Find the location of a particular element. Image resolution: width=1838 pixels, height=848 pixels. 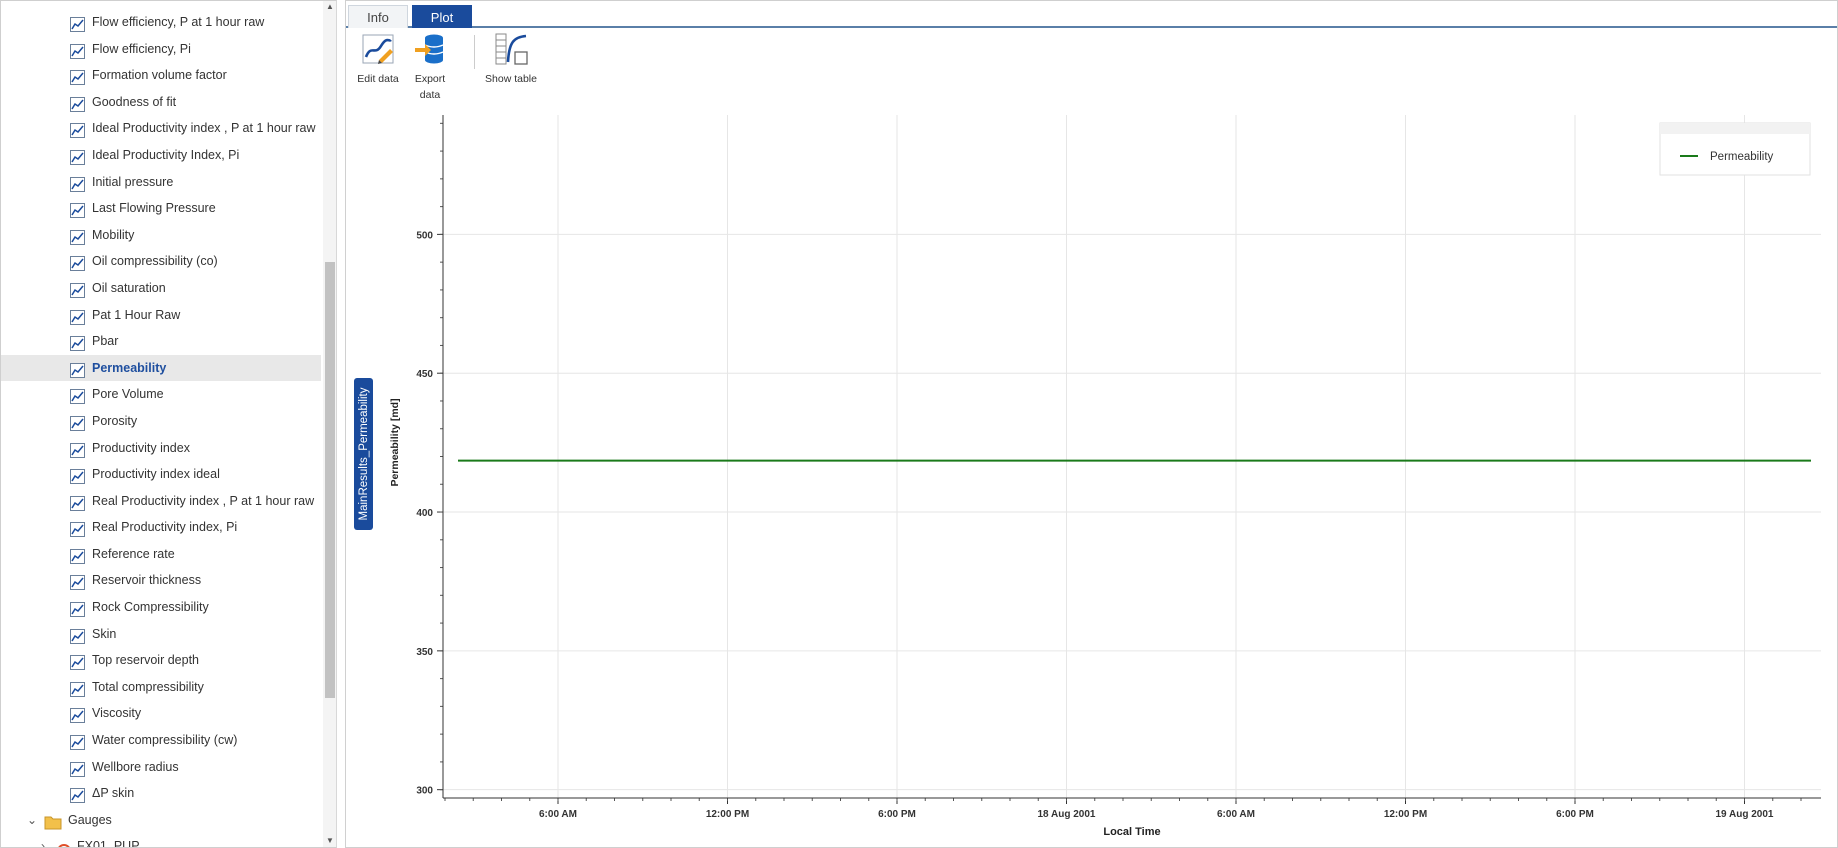

x-axis-label: Local Time is located at coordinates (1131, 832).